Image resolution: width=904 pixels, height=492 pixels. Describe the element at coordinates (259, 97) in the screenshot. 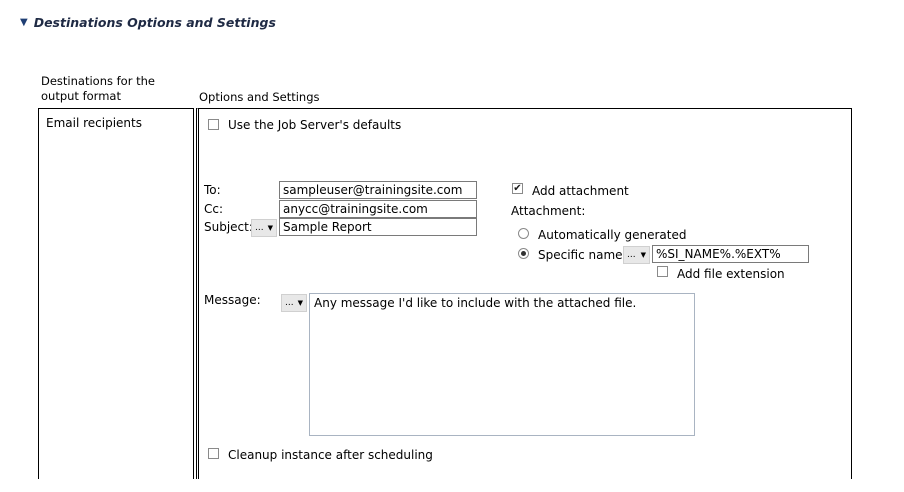

I see `options-column-header: Options and Settings` at that location.